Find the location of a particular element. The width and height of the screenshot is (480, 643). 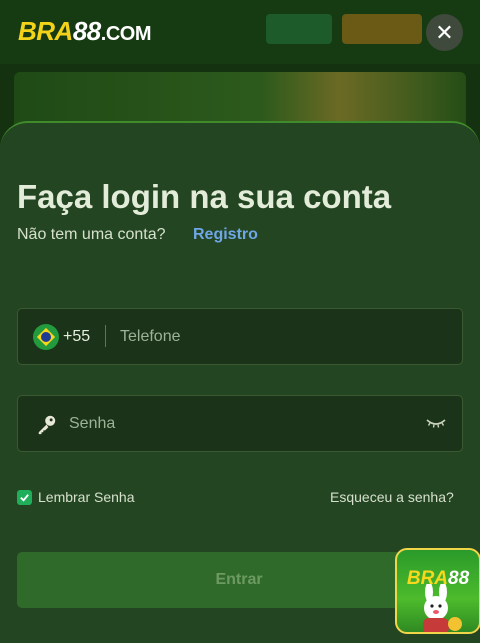

phone-input is located at coordinates (285, 337).